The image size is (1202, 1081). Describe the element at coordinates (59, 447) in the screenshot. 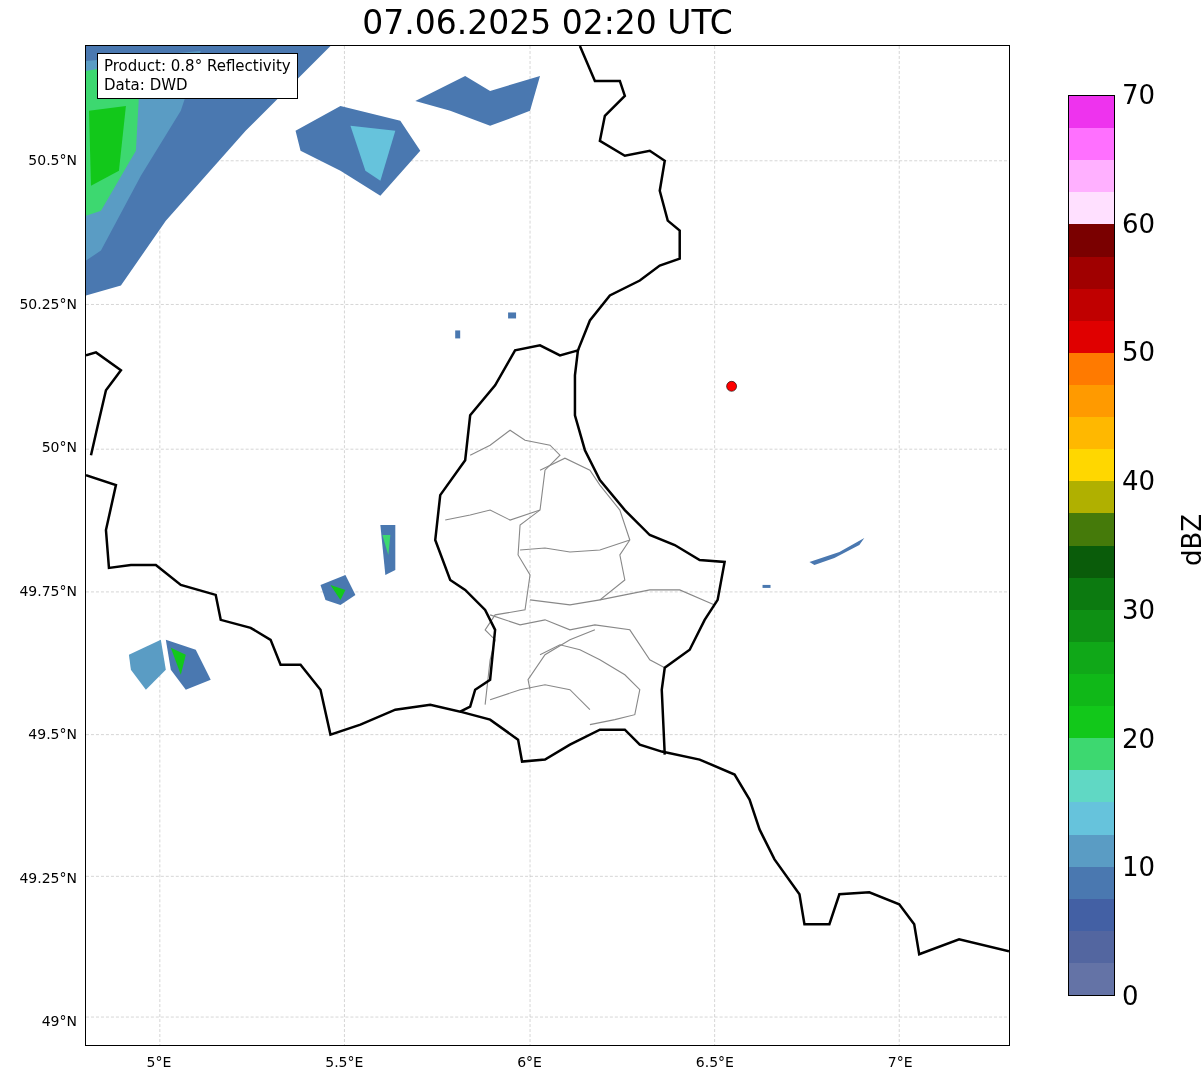

I see `latitude-label: 50°N` at that location.